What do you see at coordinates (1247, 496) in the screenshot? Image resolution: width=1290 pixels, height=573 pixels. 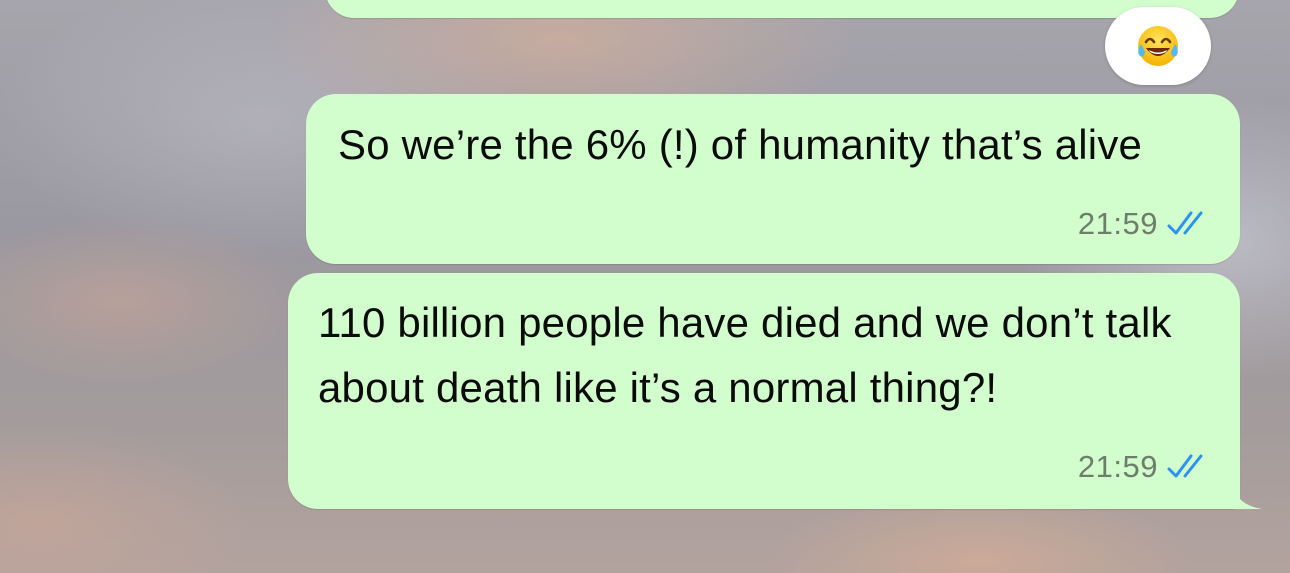 I see `bubble-tail` at bounding box center [1247, 496].